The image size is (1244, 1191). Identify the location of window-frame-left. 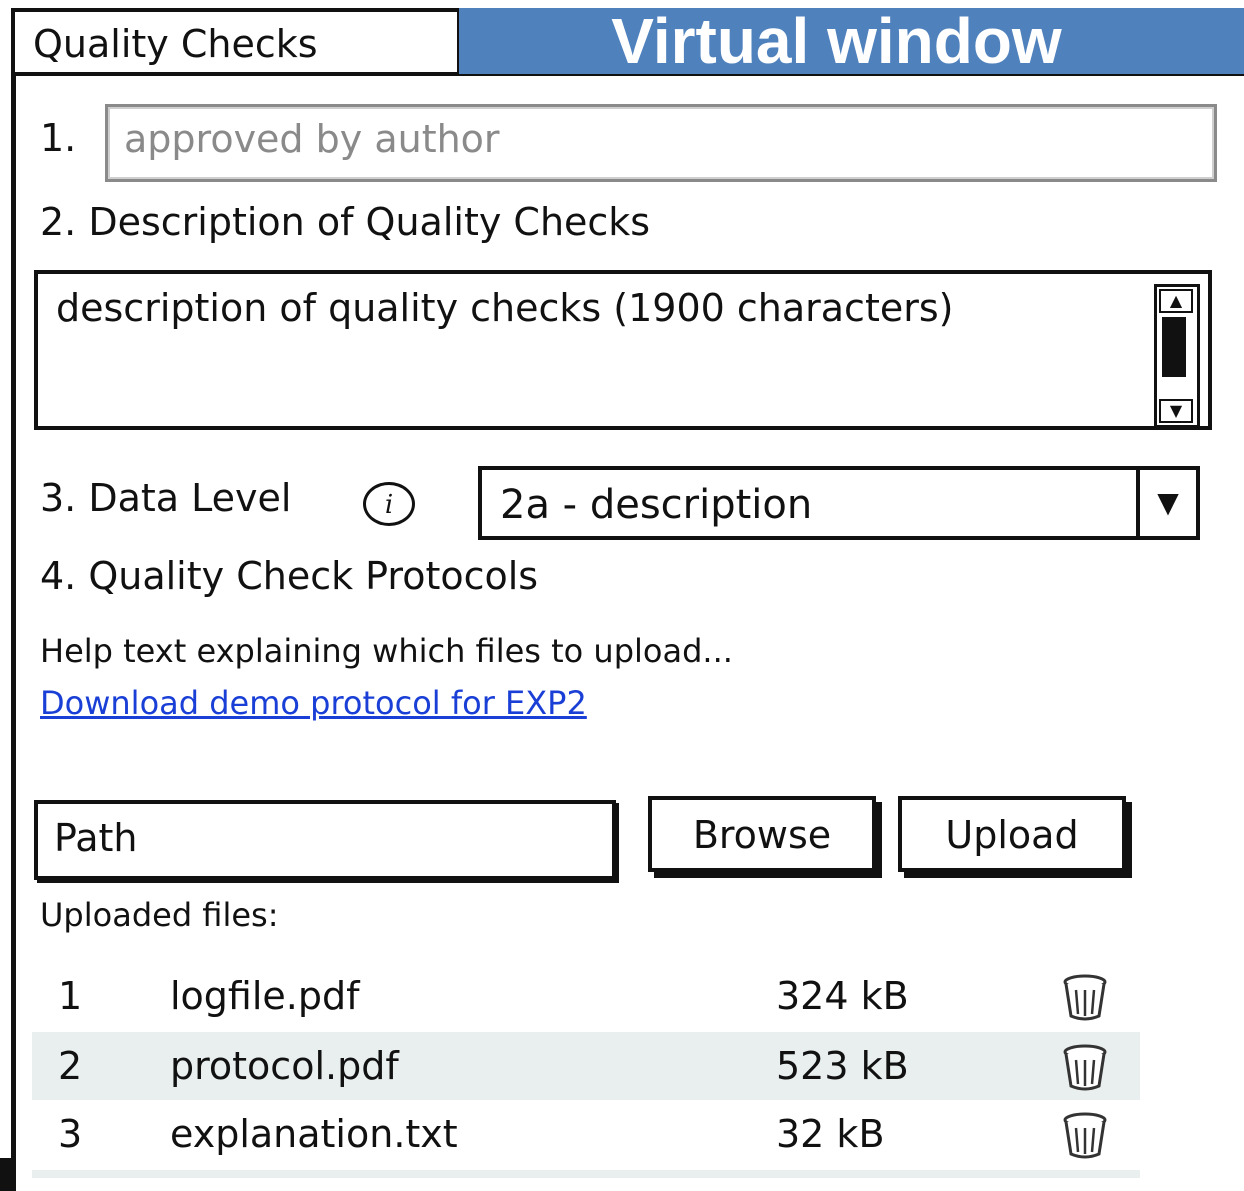
(13, 632).